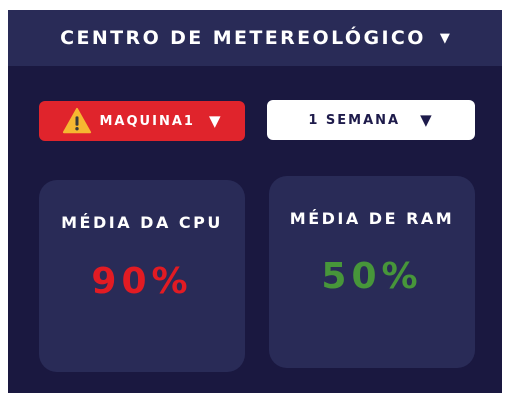  I want to click on cpu-average-value: 90%, so click(142, 281).